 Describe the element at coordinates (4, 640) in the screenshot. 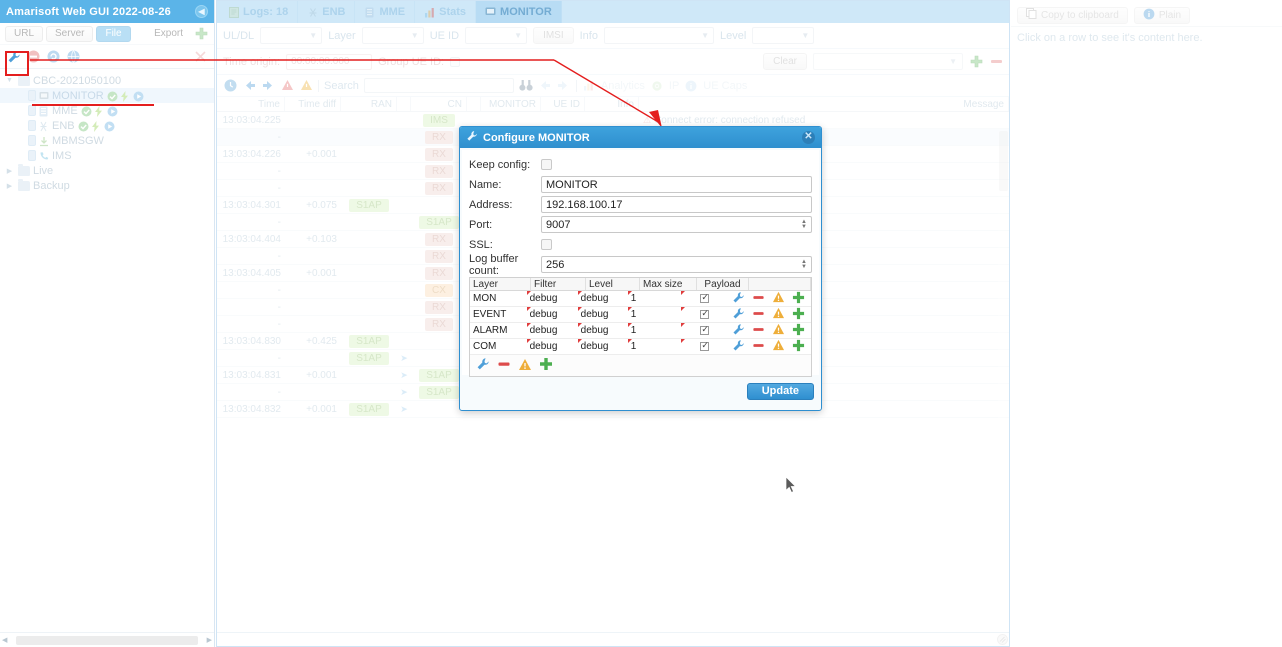

I see `scroll-left-arrow-icon: ◀` at that location.